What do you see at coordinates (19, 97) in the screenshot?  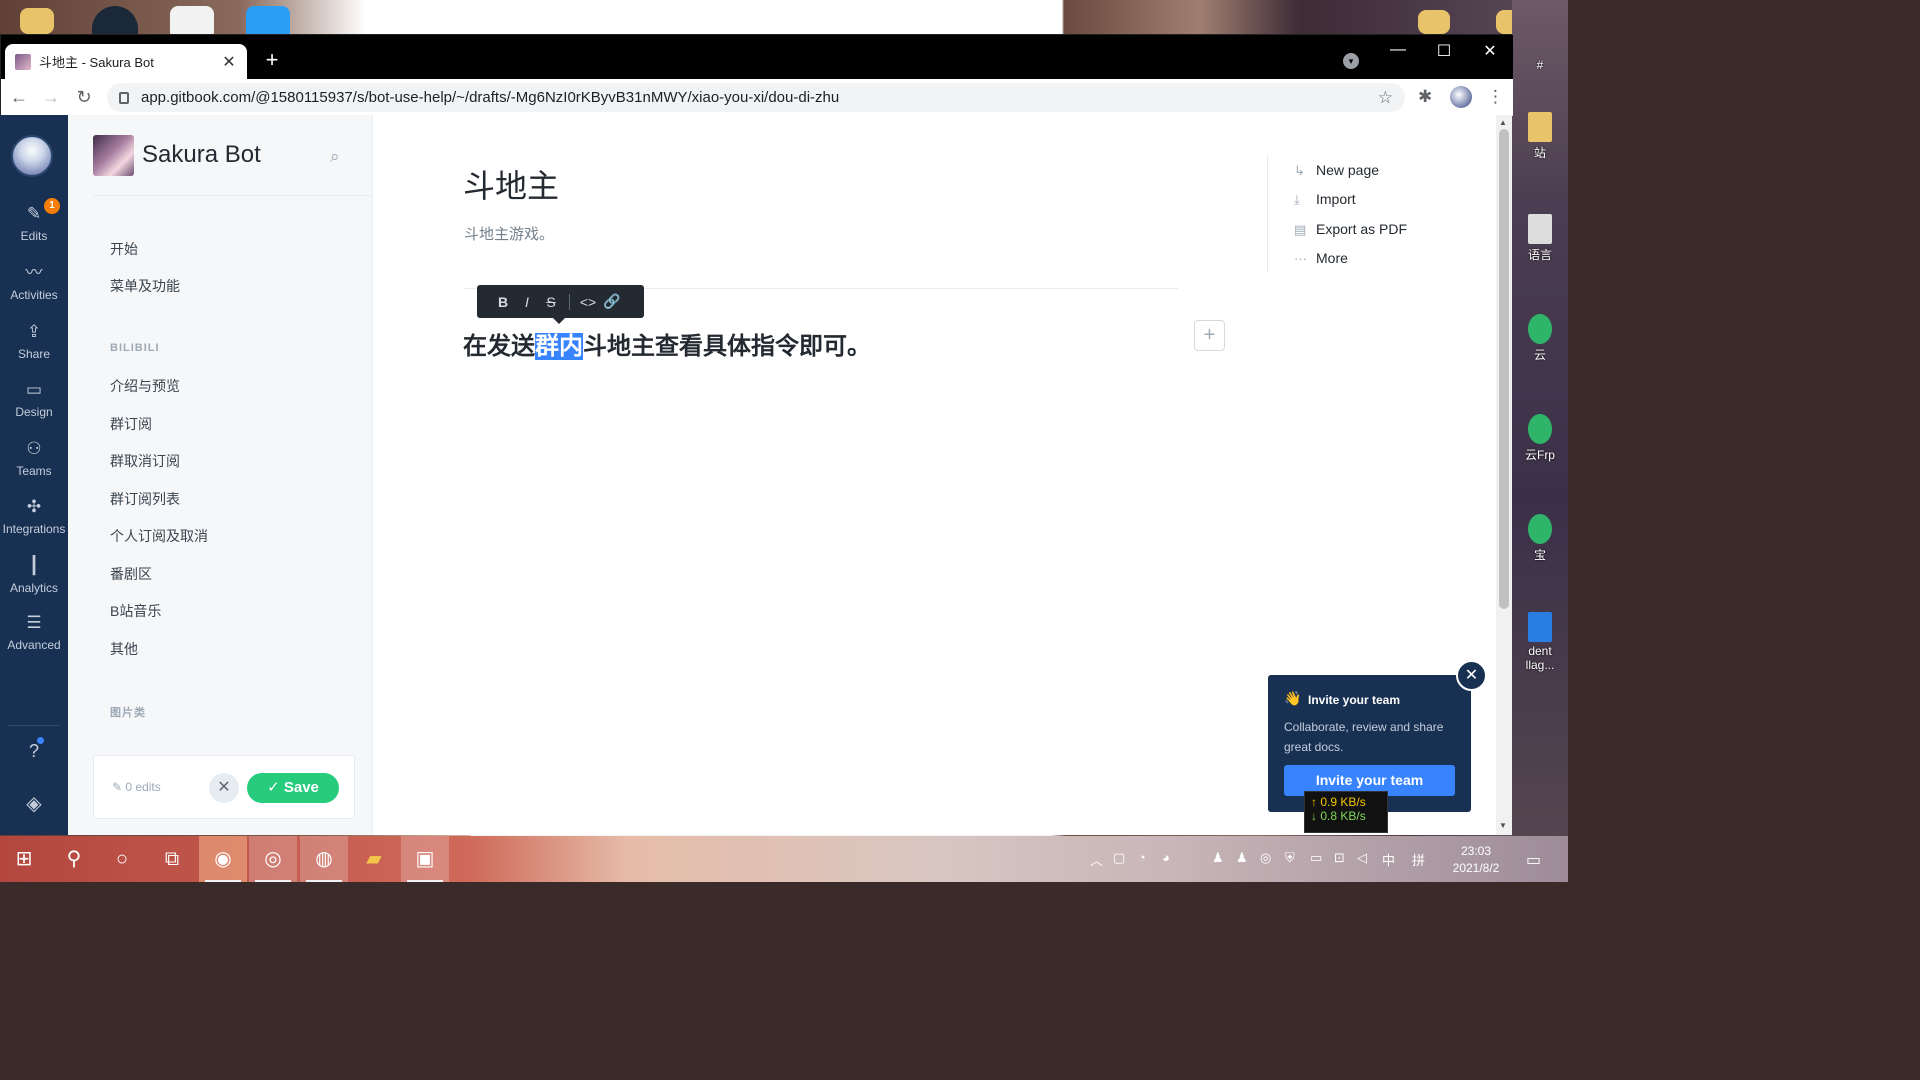 I see `back-icon: ←` at bounding box center [19, 97].